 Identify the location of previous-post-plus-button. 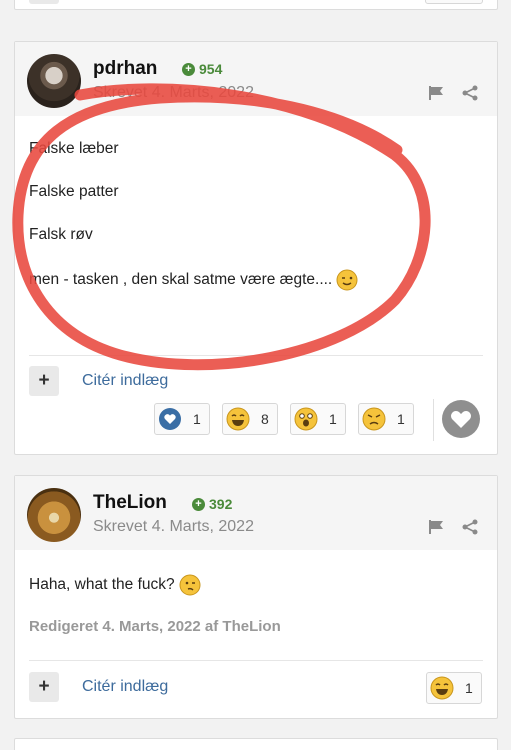
(44, 2).